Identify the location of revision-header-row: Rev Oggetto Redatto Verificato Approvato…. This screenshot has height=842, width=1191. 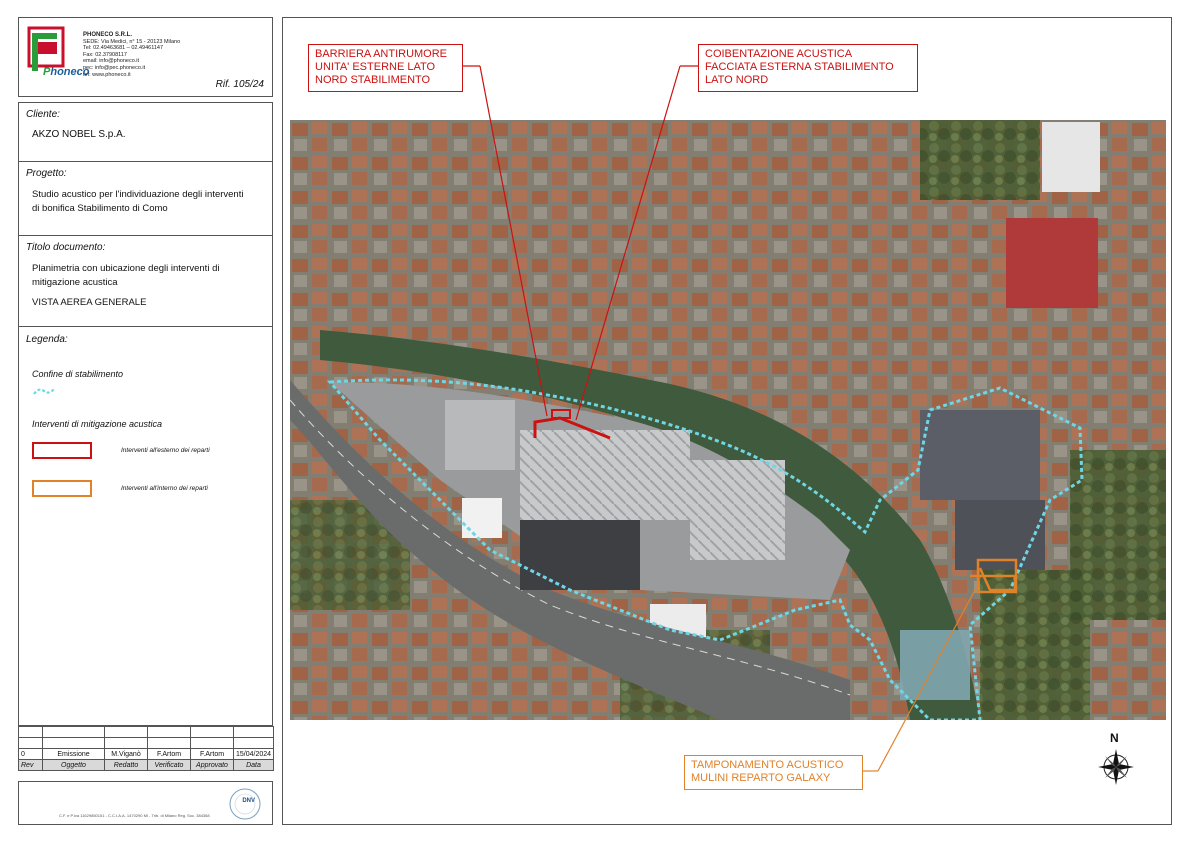
(146, 765).